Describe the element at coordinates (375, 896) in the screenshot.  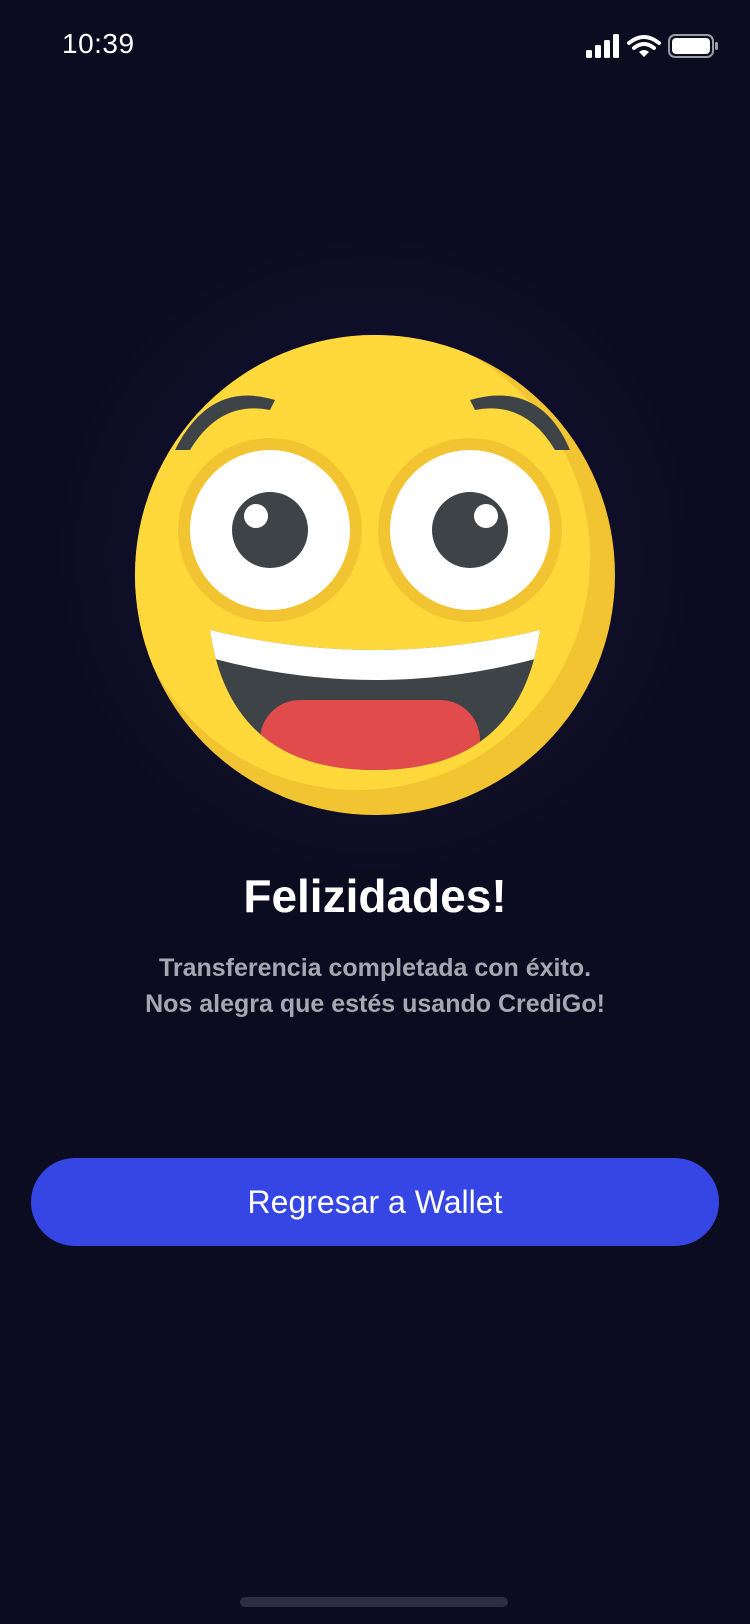
I see `success-title: Felizidades!` at that location.